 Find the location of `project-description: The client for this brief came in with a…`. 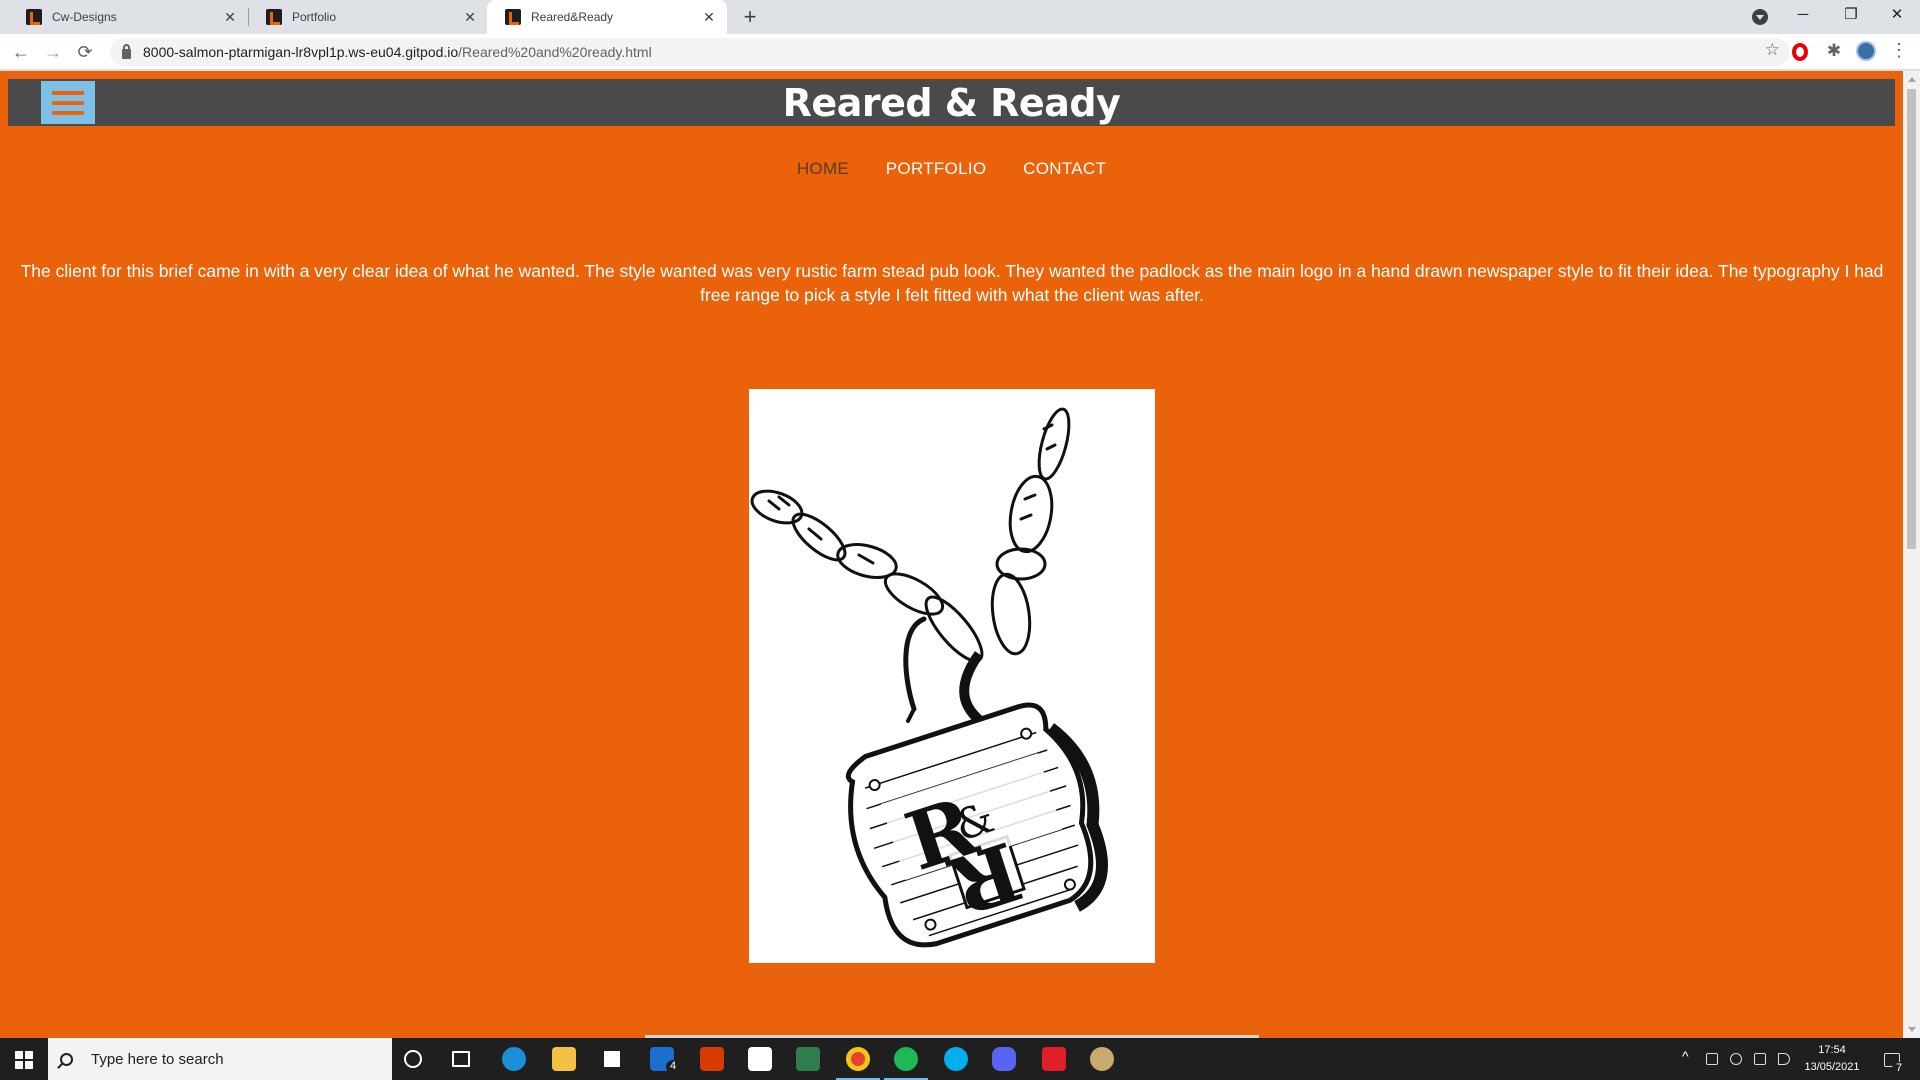

project-description: The client for this brief came in with a… is located at coordinates (952, 283).